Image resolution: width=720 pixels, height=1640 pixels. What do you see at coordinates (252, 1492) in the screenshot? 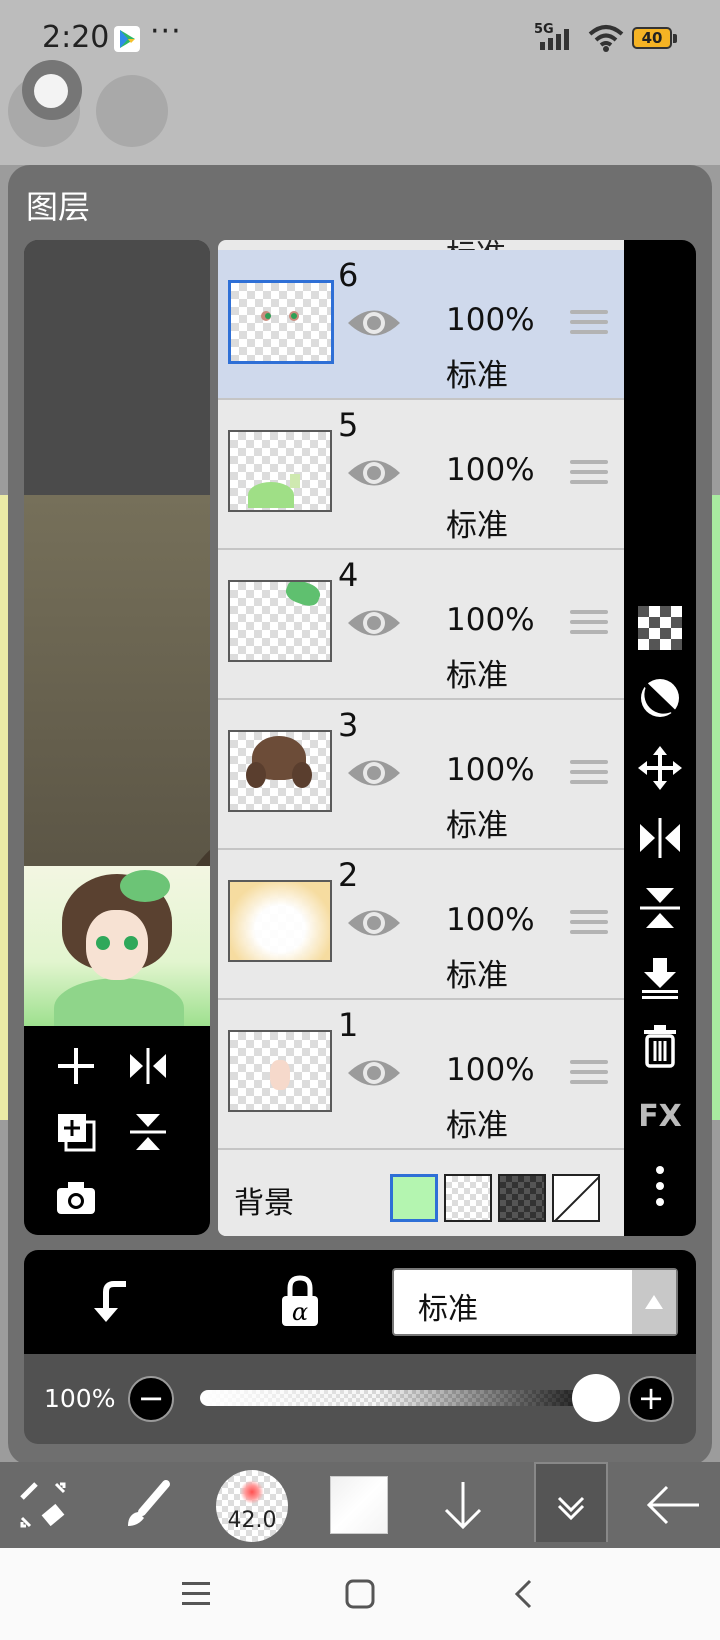
I see `brush-preview-icon` at bounding box center [252, 1492].